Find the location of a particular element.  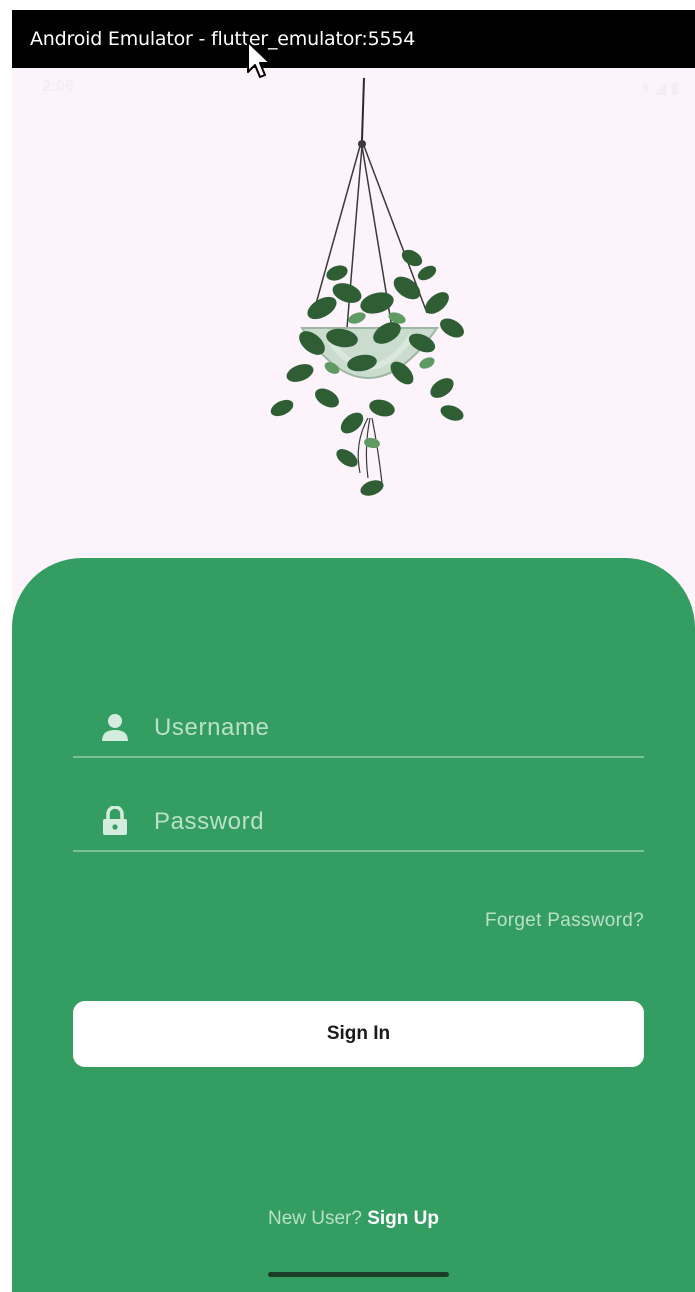

signup-row: New User? Sign Up is located at coordinates (353, 1219).